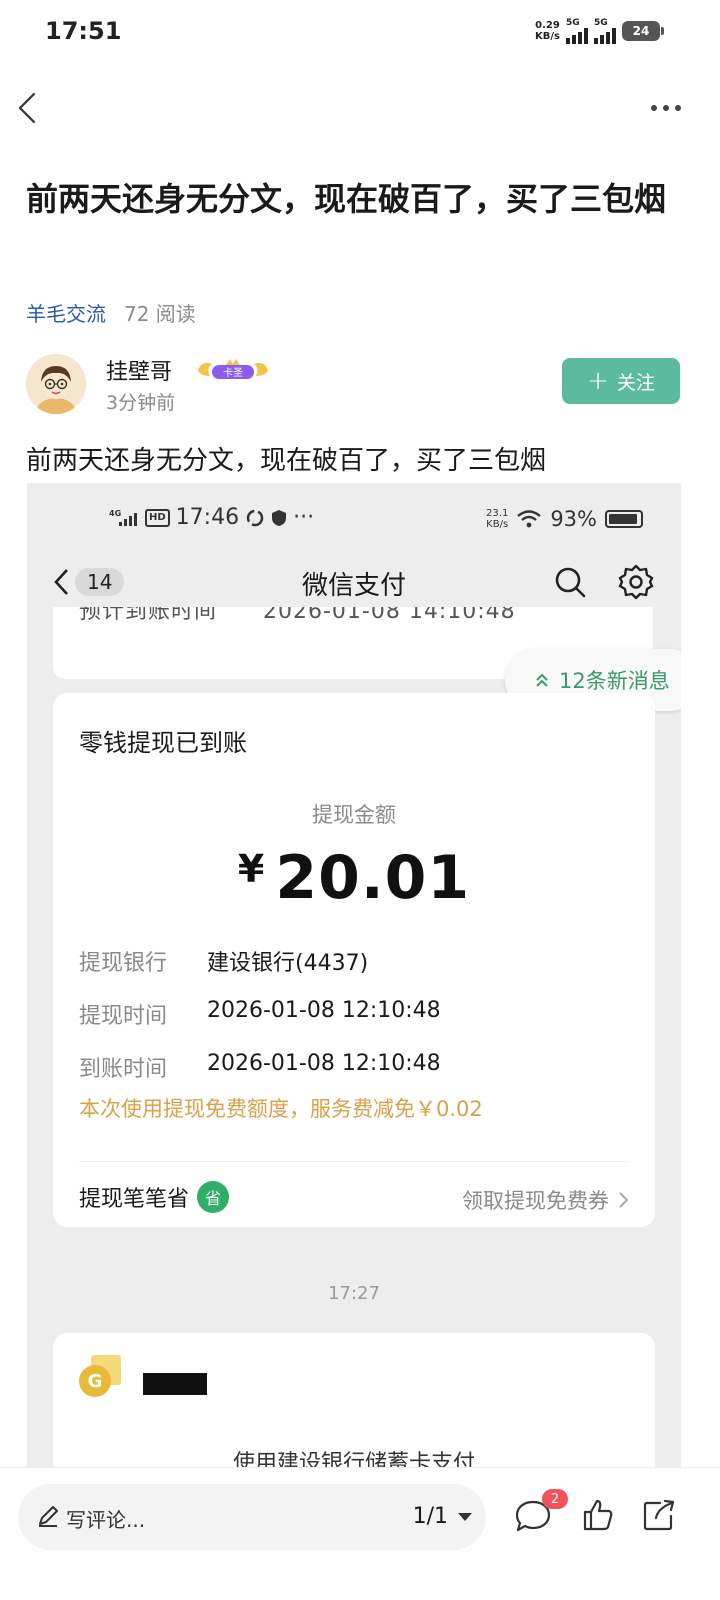 This screenshot has width=720, height=1600. I want to click on battery-icon: 24, so click(643, 31).